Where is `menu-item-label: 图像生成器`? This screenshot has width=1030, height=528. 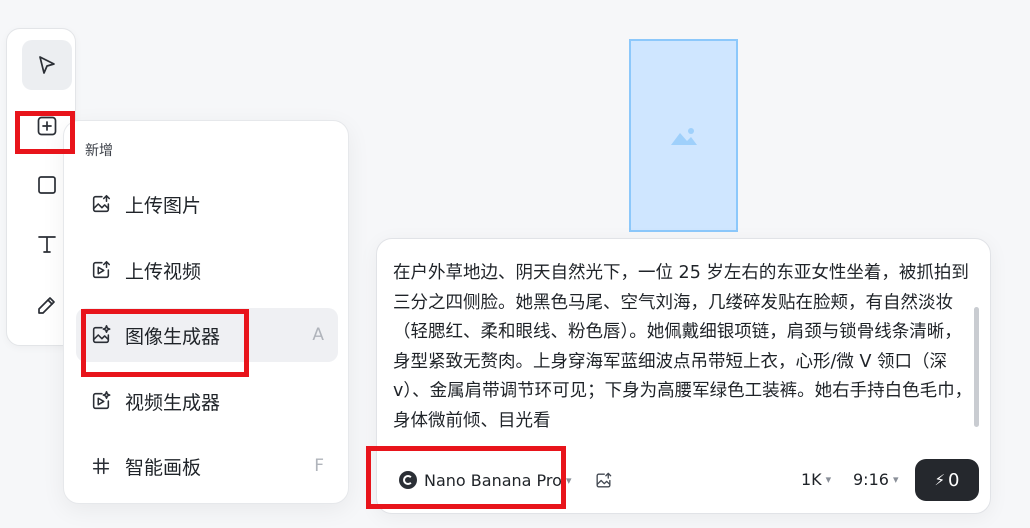 menu-item-label: 图像生成器 is located at coordinates (173, 336).